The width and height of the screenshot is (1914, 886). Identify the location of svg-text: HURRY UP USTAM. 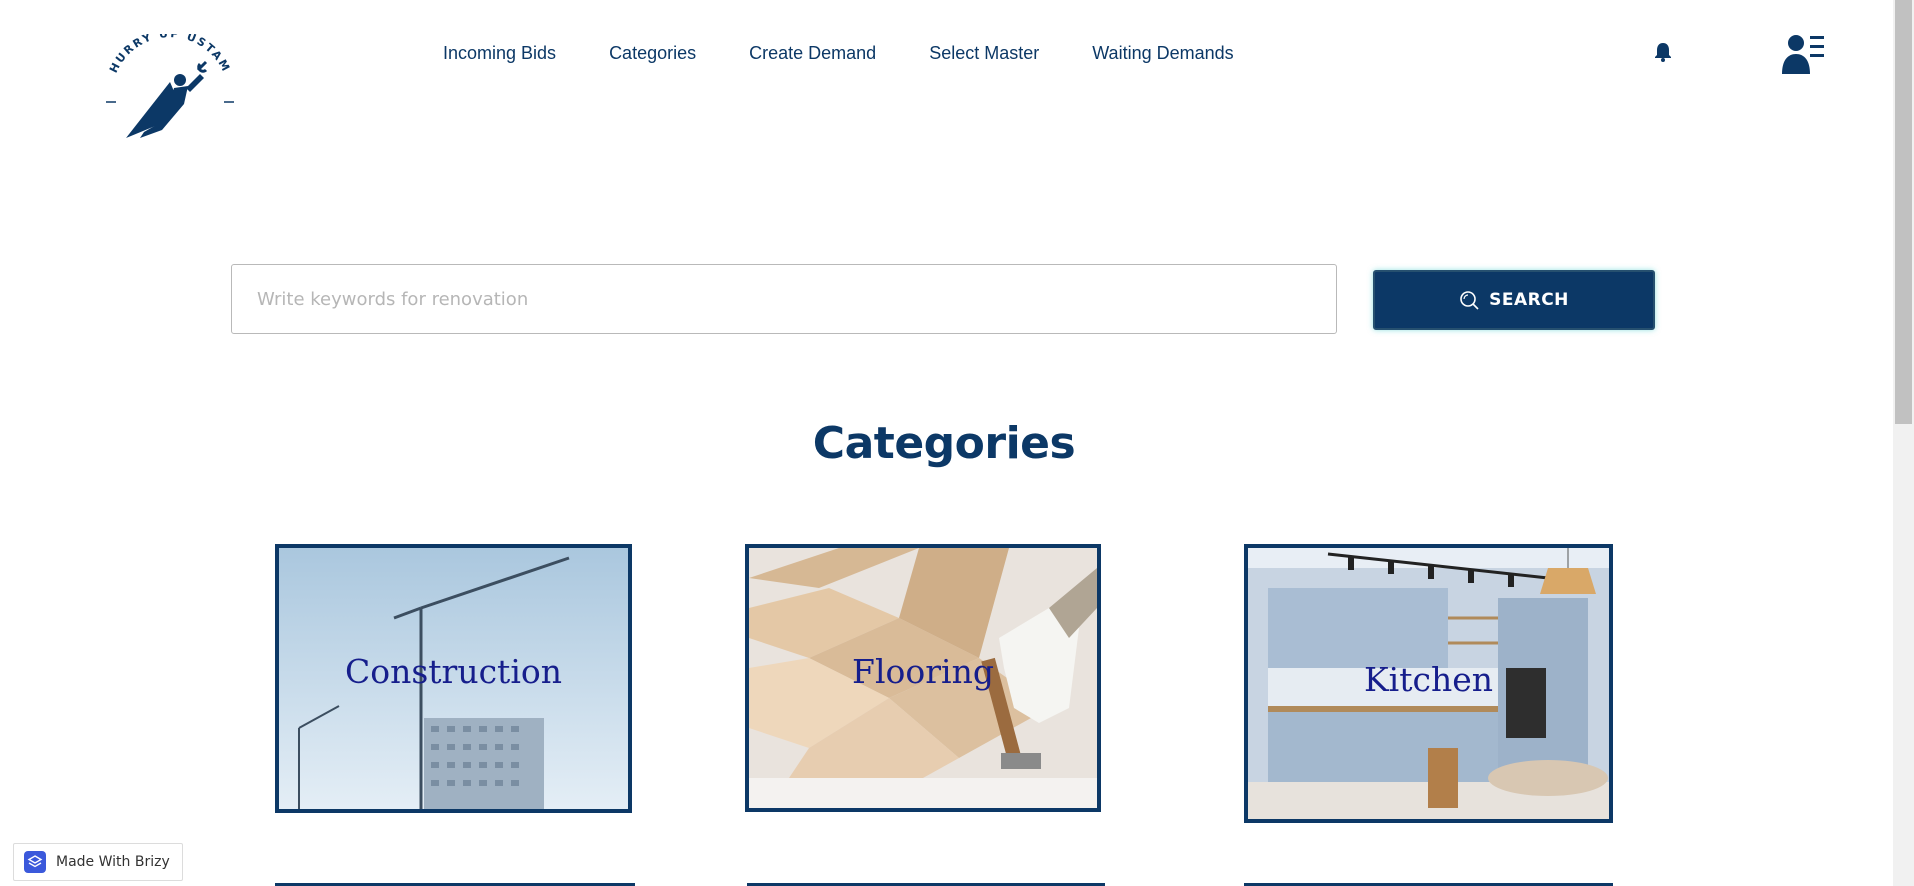
(170, 54).